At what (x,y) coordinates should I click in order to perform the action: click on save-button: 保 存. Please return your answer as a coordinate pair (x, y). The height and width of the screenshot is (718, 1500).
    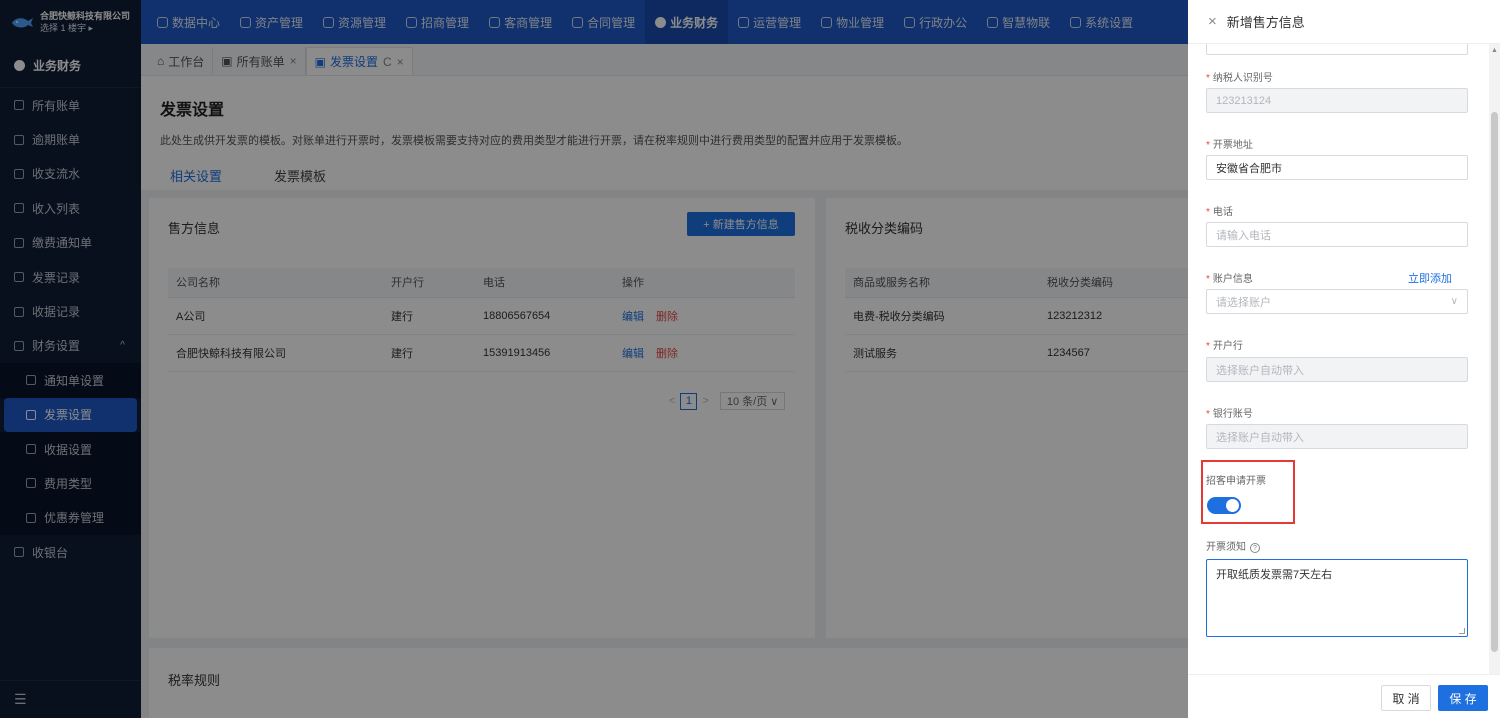
    Looking at the image, I should click on (1463, 698).